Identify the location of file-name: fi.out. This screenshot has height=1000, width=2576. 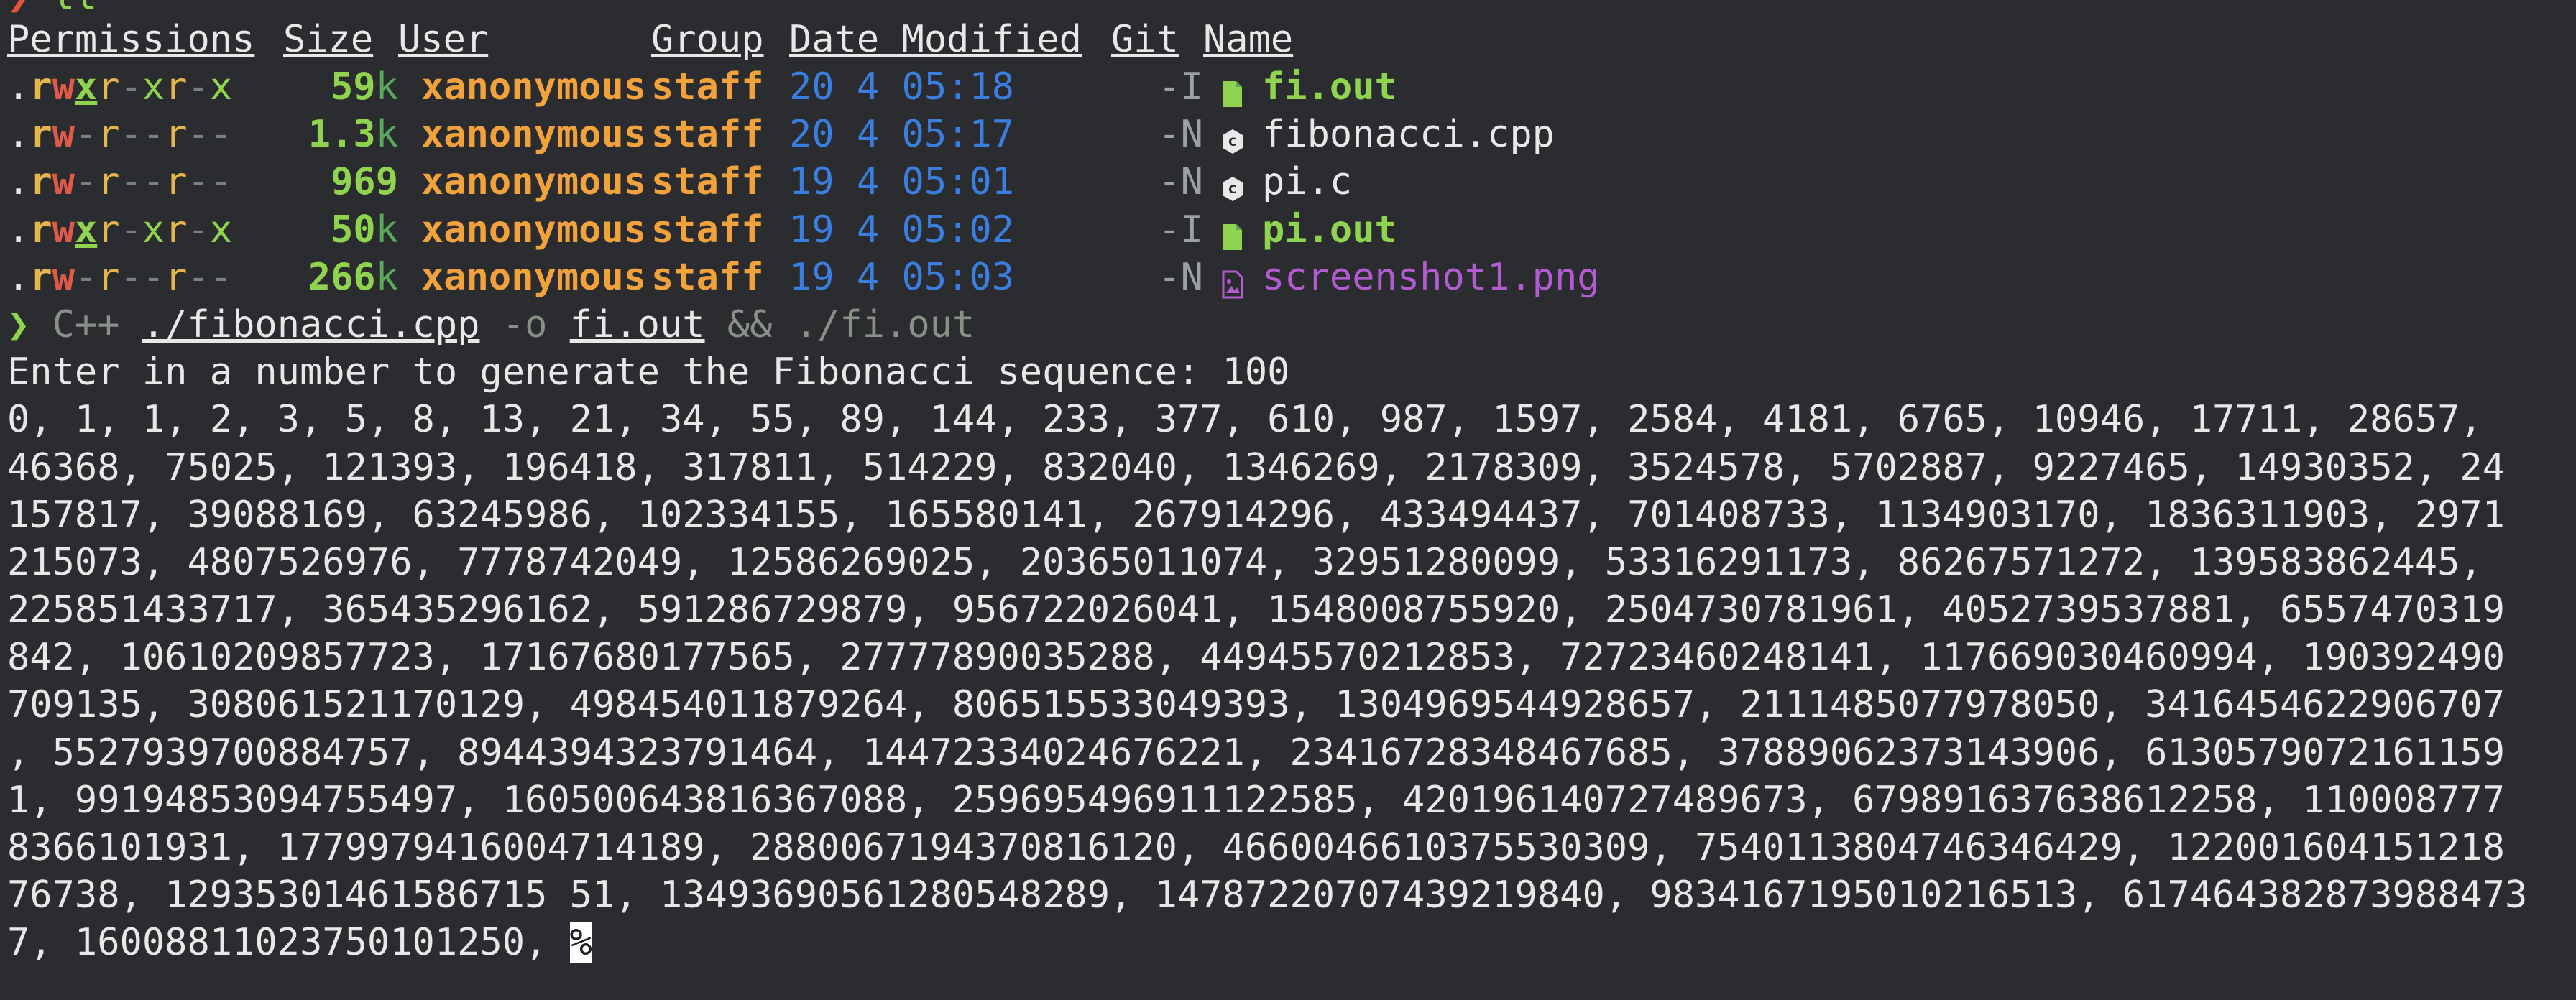
(1329, 87).